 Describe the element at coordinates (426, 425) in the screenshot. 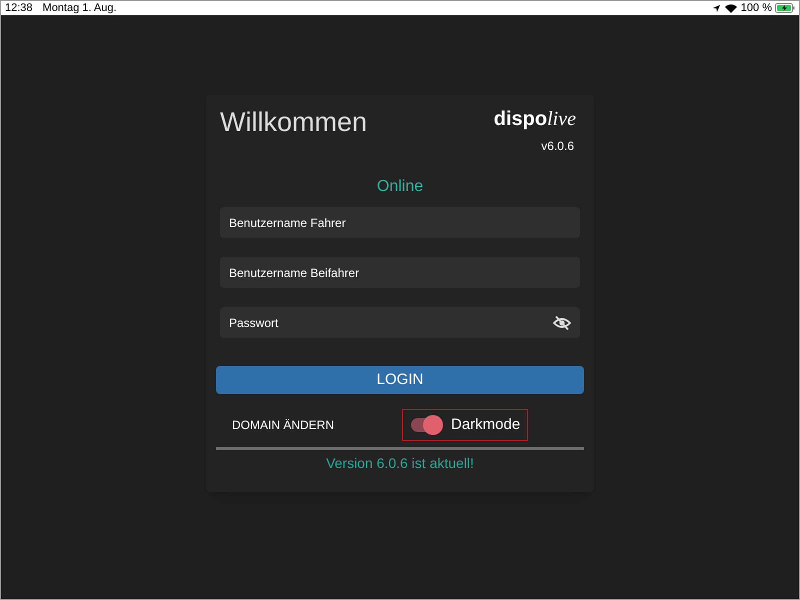

I see `darkmode-toggle` at that location.